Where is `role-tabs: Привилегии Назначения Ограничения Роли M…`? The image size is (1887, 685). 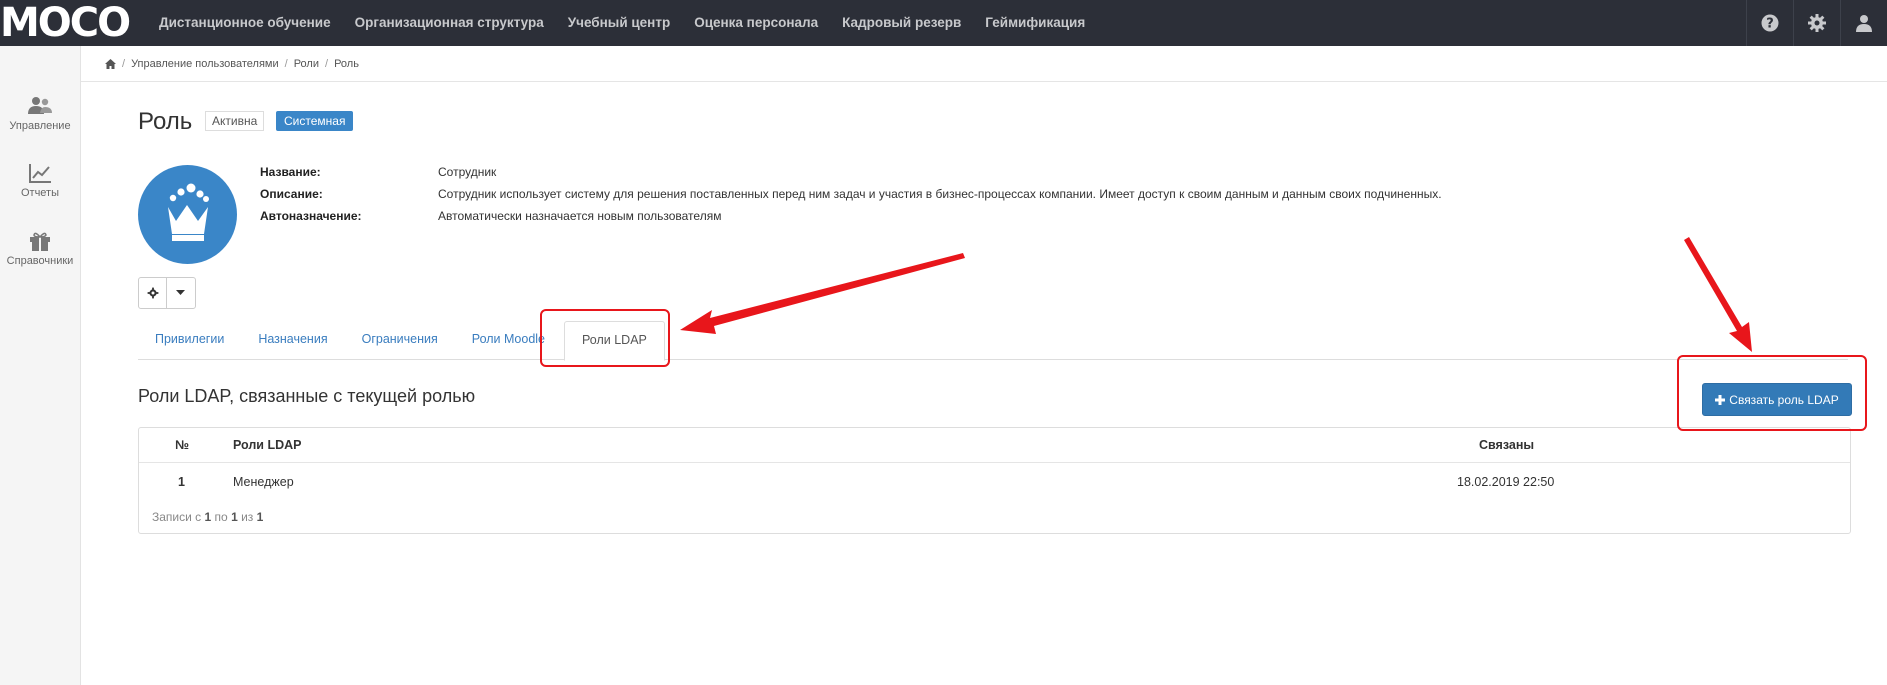
role-tabs: Привилегии Назначения Ограничения Роли M… is located at coordinates (993, 341).